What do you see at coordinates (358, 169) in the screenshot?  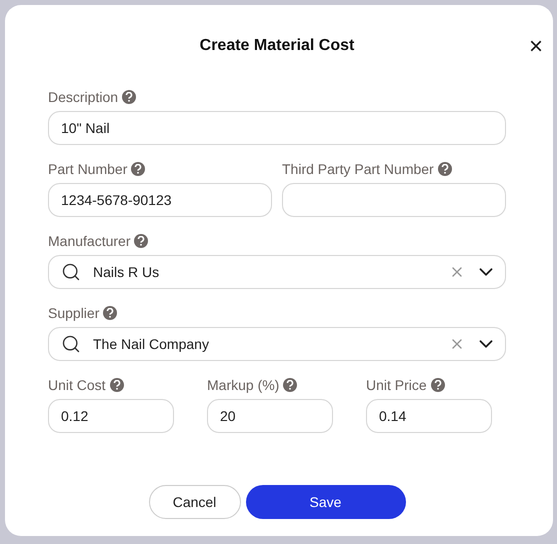 I see `field-label: Third Party Part Number` at bounding box center [358, 169].